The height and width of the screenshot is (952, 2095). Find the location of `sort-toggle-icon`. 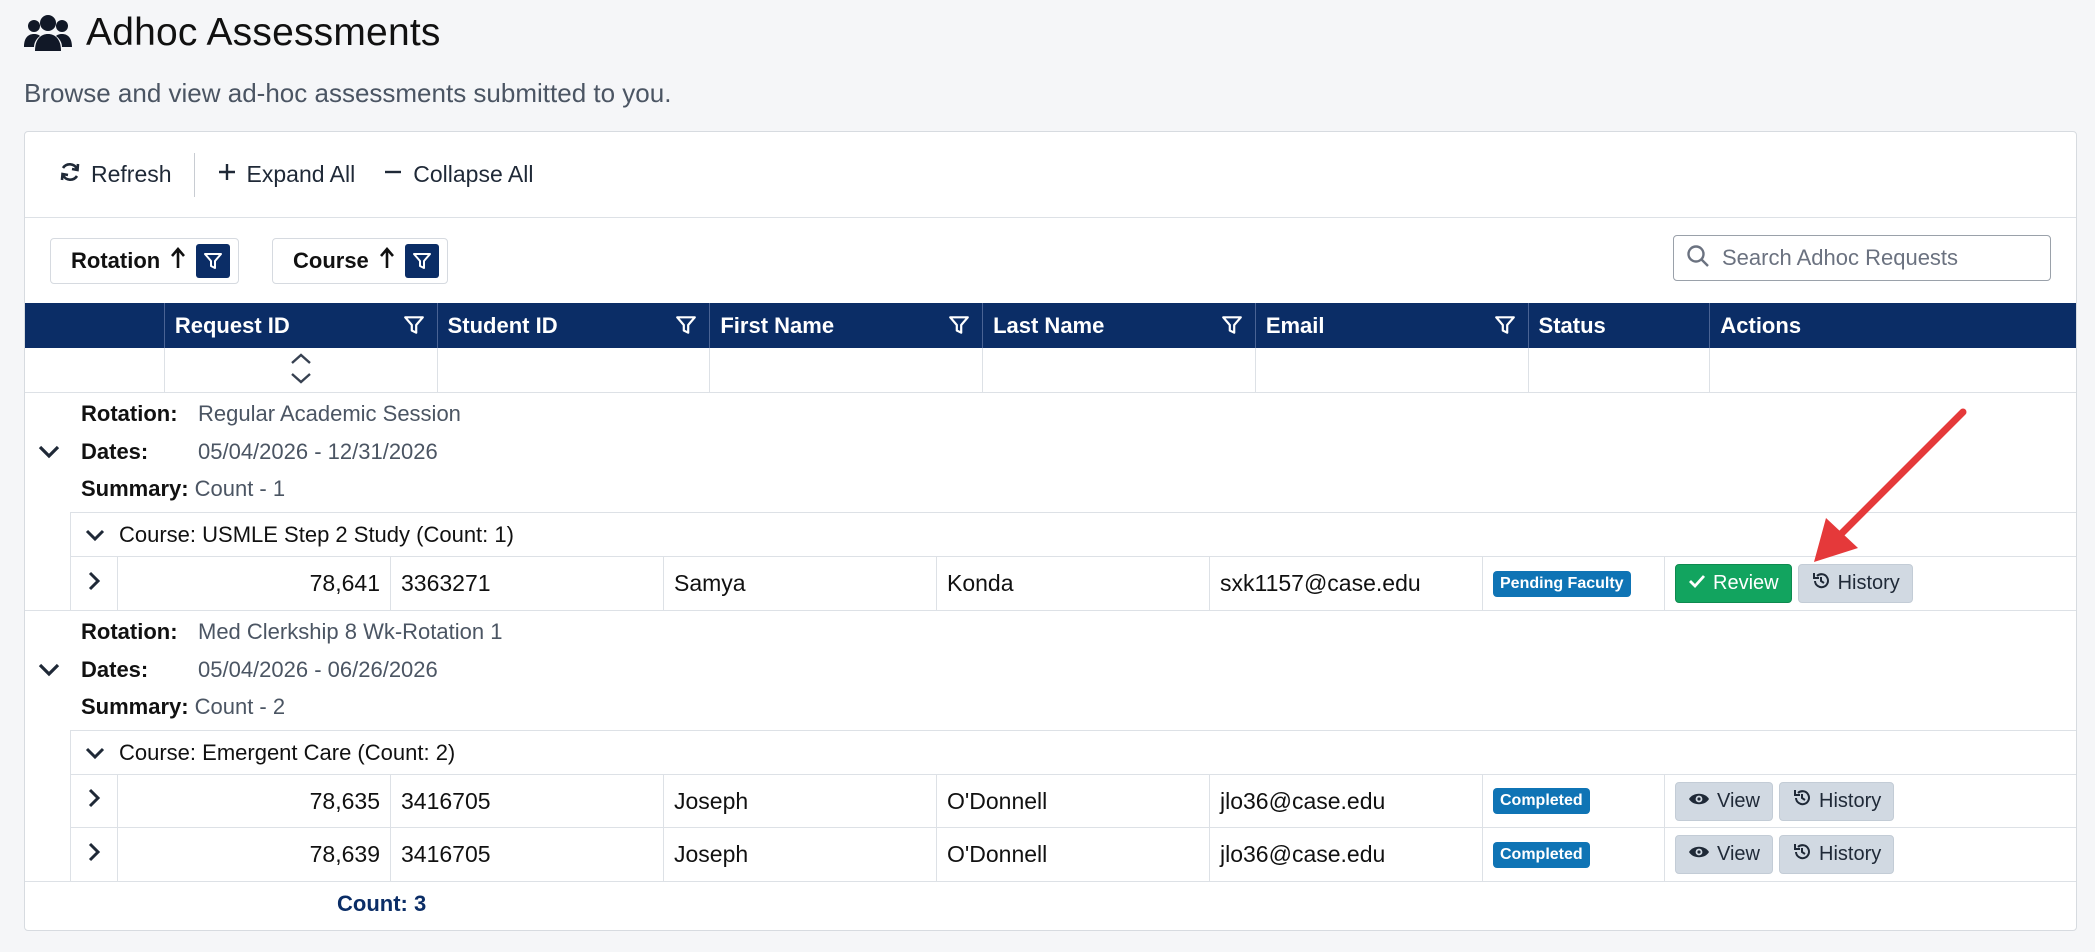

sort-toggle-icon is located at coordinates (301, 371).